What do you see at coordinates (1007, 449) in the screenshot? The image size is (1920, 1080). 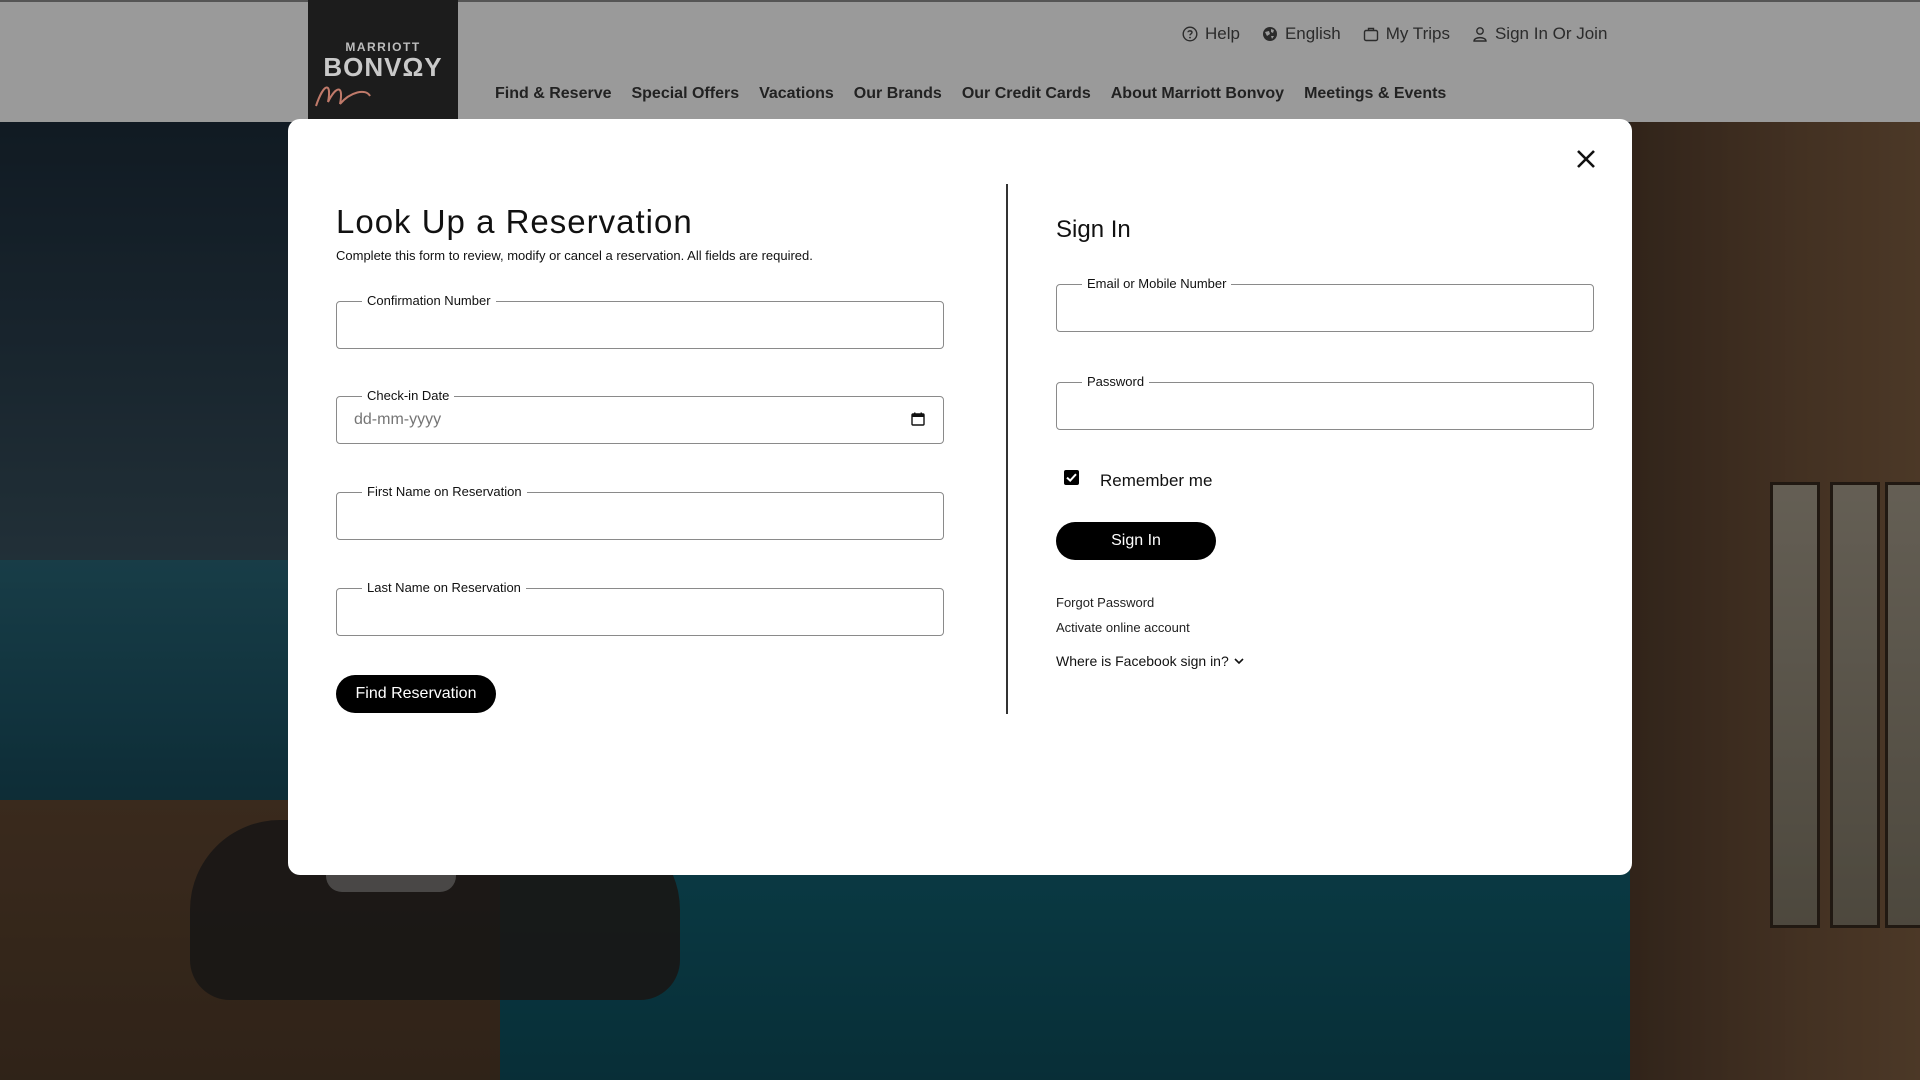 I see `modal-divider` at bounding box center [1007, 449].